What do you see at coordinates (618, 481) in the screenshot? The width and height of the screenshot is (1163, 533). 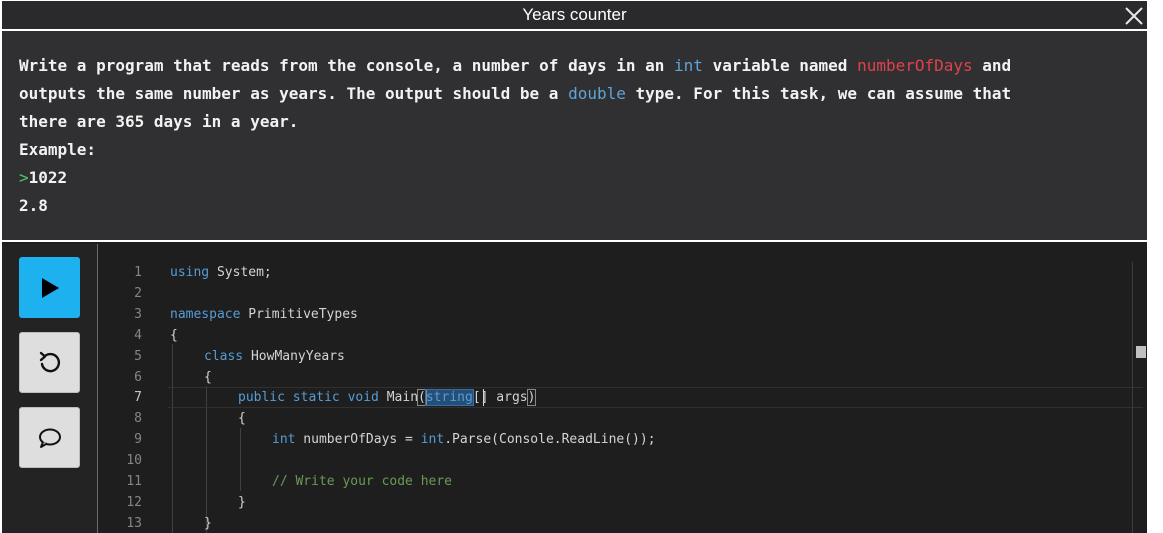 I see `code-line: 11 // Write your code here` at bounding box center [618, 481].